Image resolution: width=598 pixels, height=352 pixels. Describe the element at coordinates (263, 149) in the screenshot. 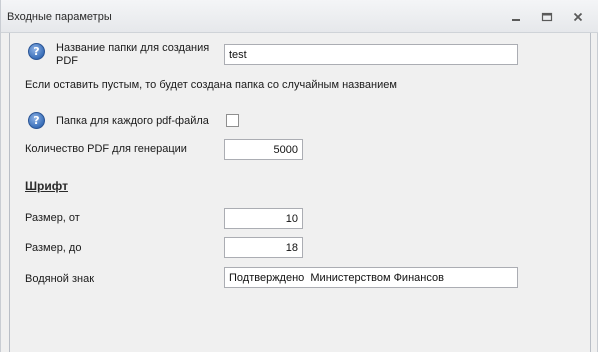

I see `pdf-count-input` at that location.